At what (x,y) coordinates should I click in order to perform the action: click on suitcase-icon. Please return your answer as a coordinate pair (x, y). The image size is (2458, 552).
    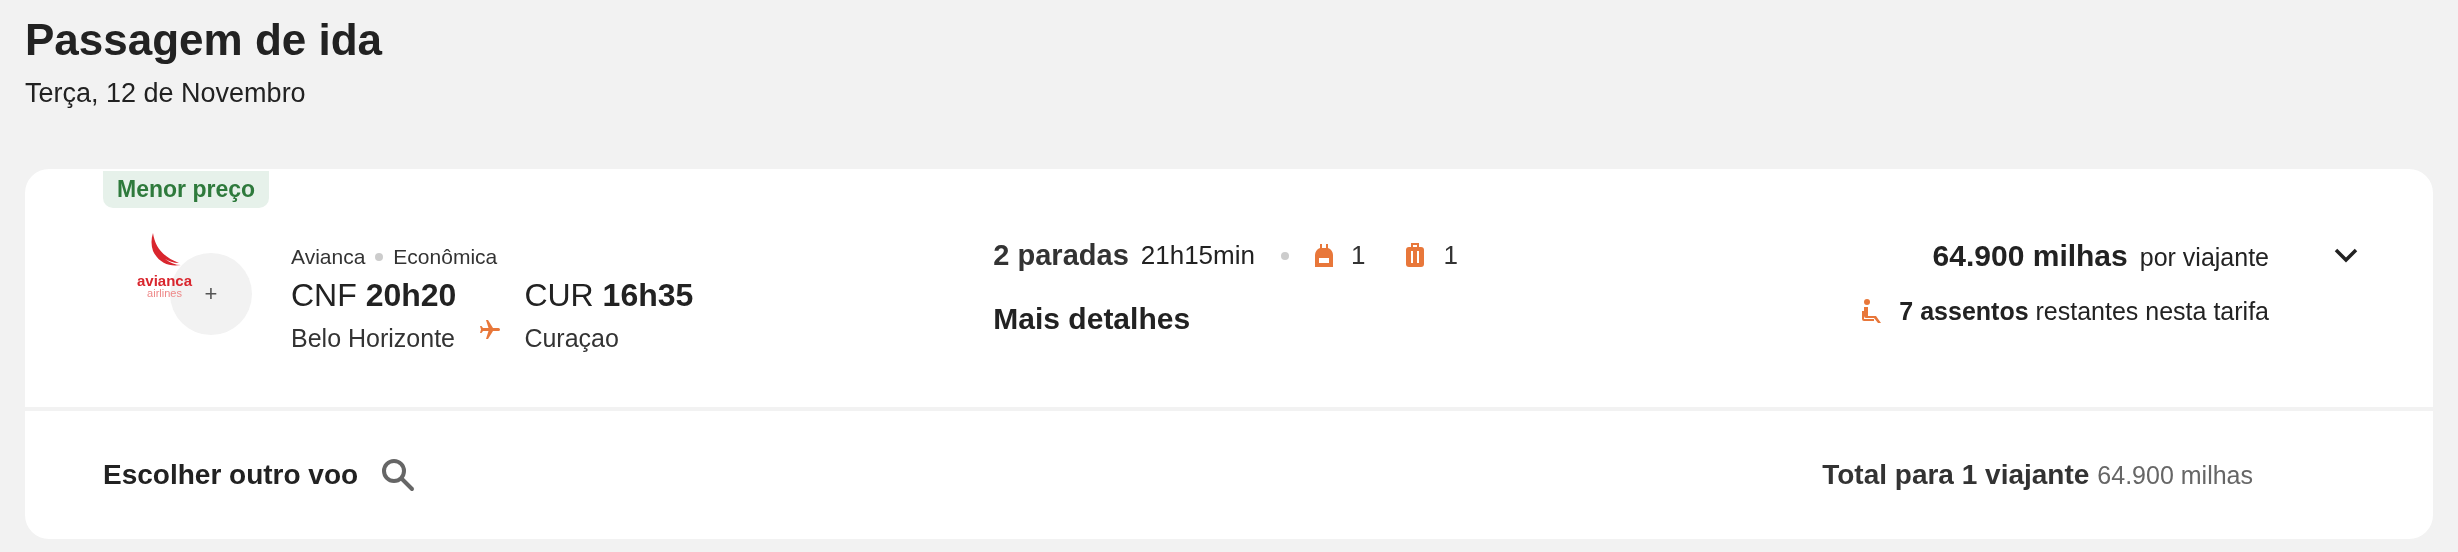
    Looking at the image, I should click on (1415, 255).